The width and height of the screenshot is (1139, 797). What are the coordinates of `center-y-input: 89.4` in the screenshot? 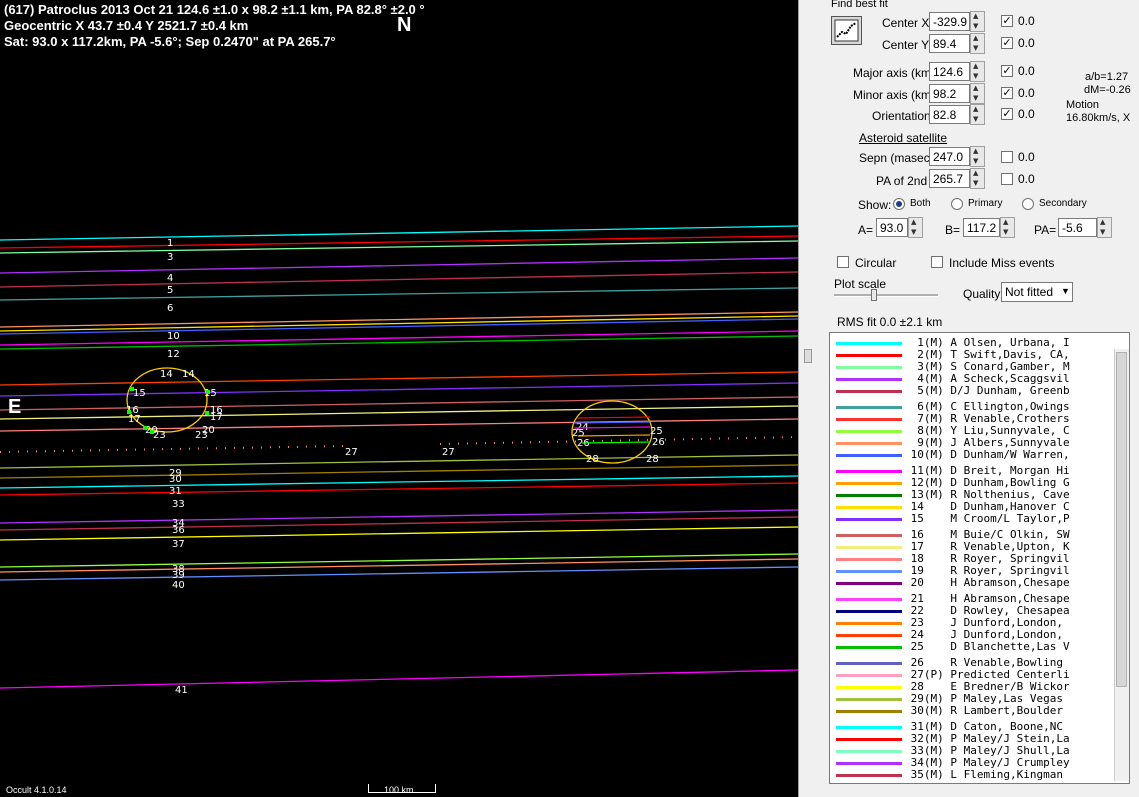 It's located at (949, 43).